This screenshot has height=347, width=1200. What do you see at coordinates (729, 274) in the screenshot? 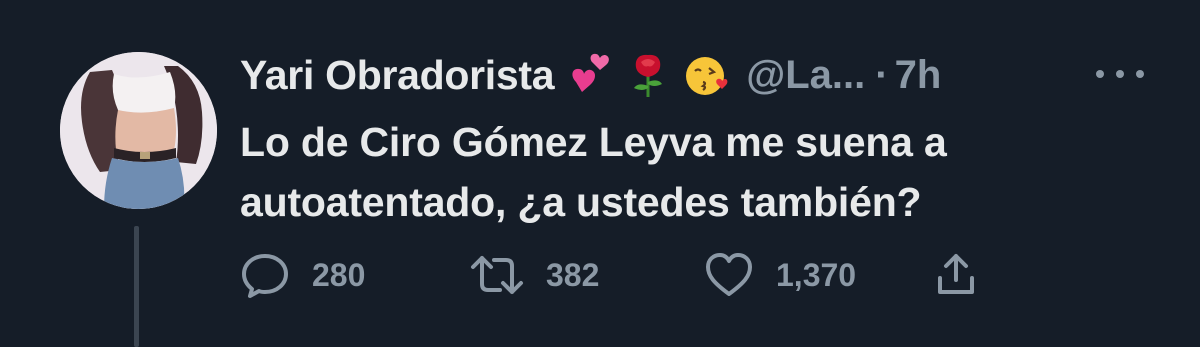
I see `heart-icon` at bounding box center [729, 274].